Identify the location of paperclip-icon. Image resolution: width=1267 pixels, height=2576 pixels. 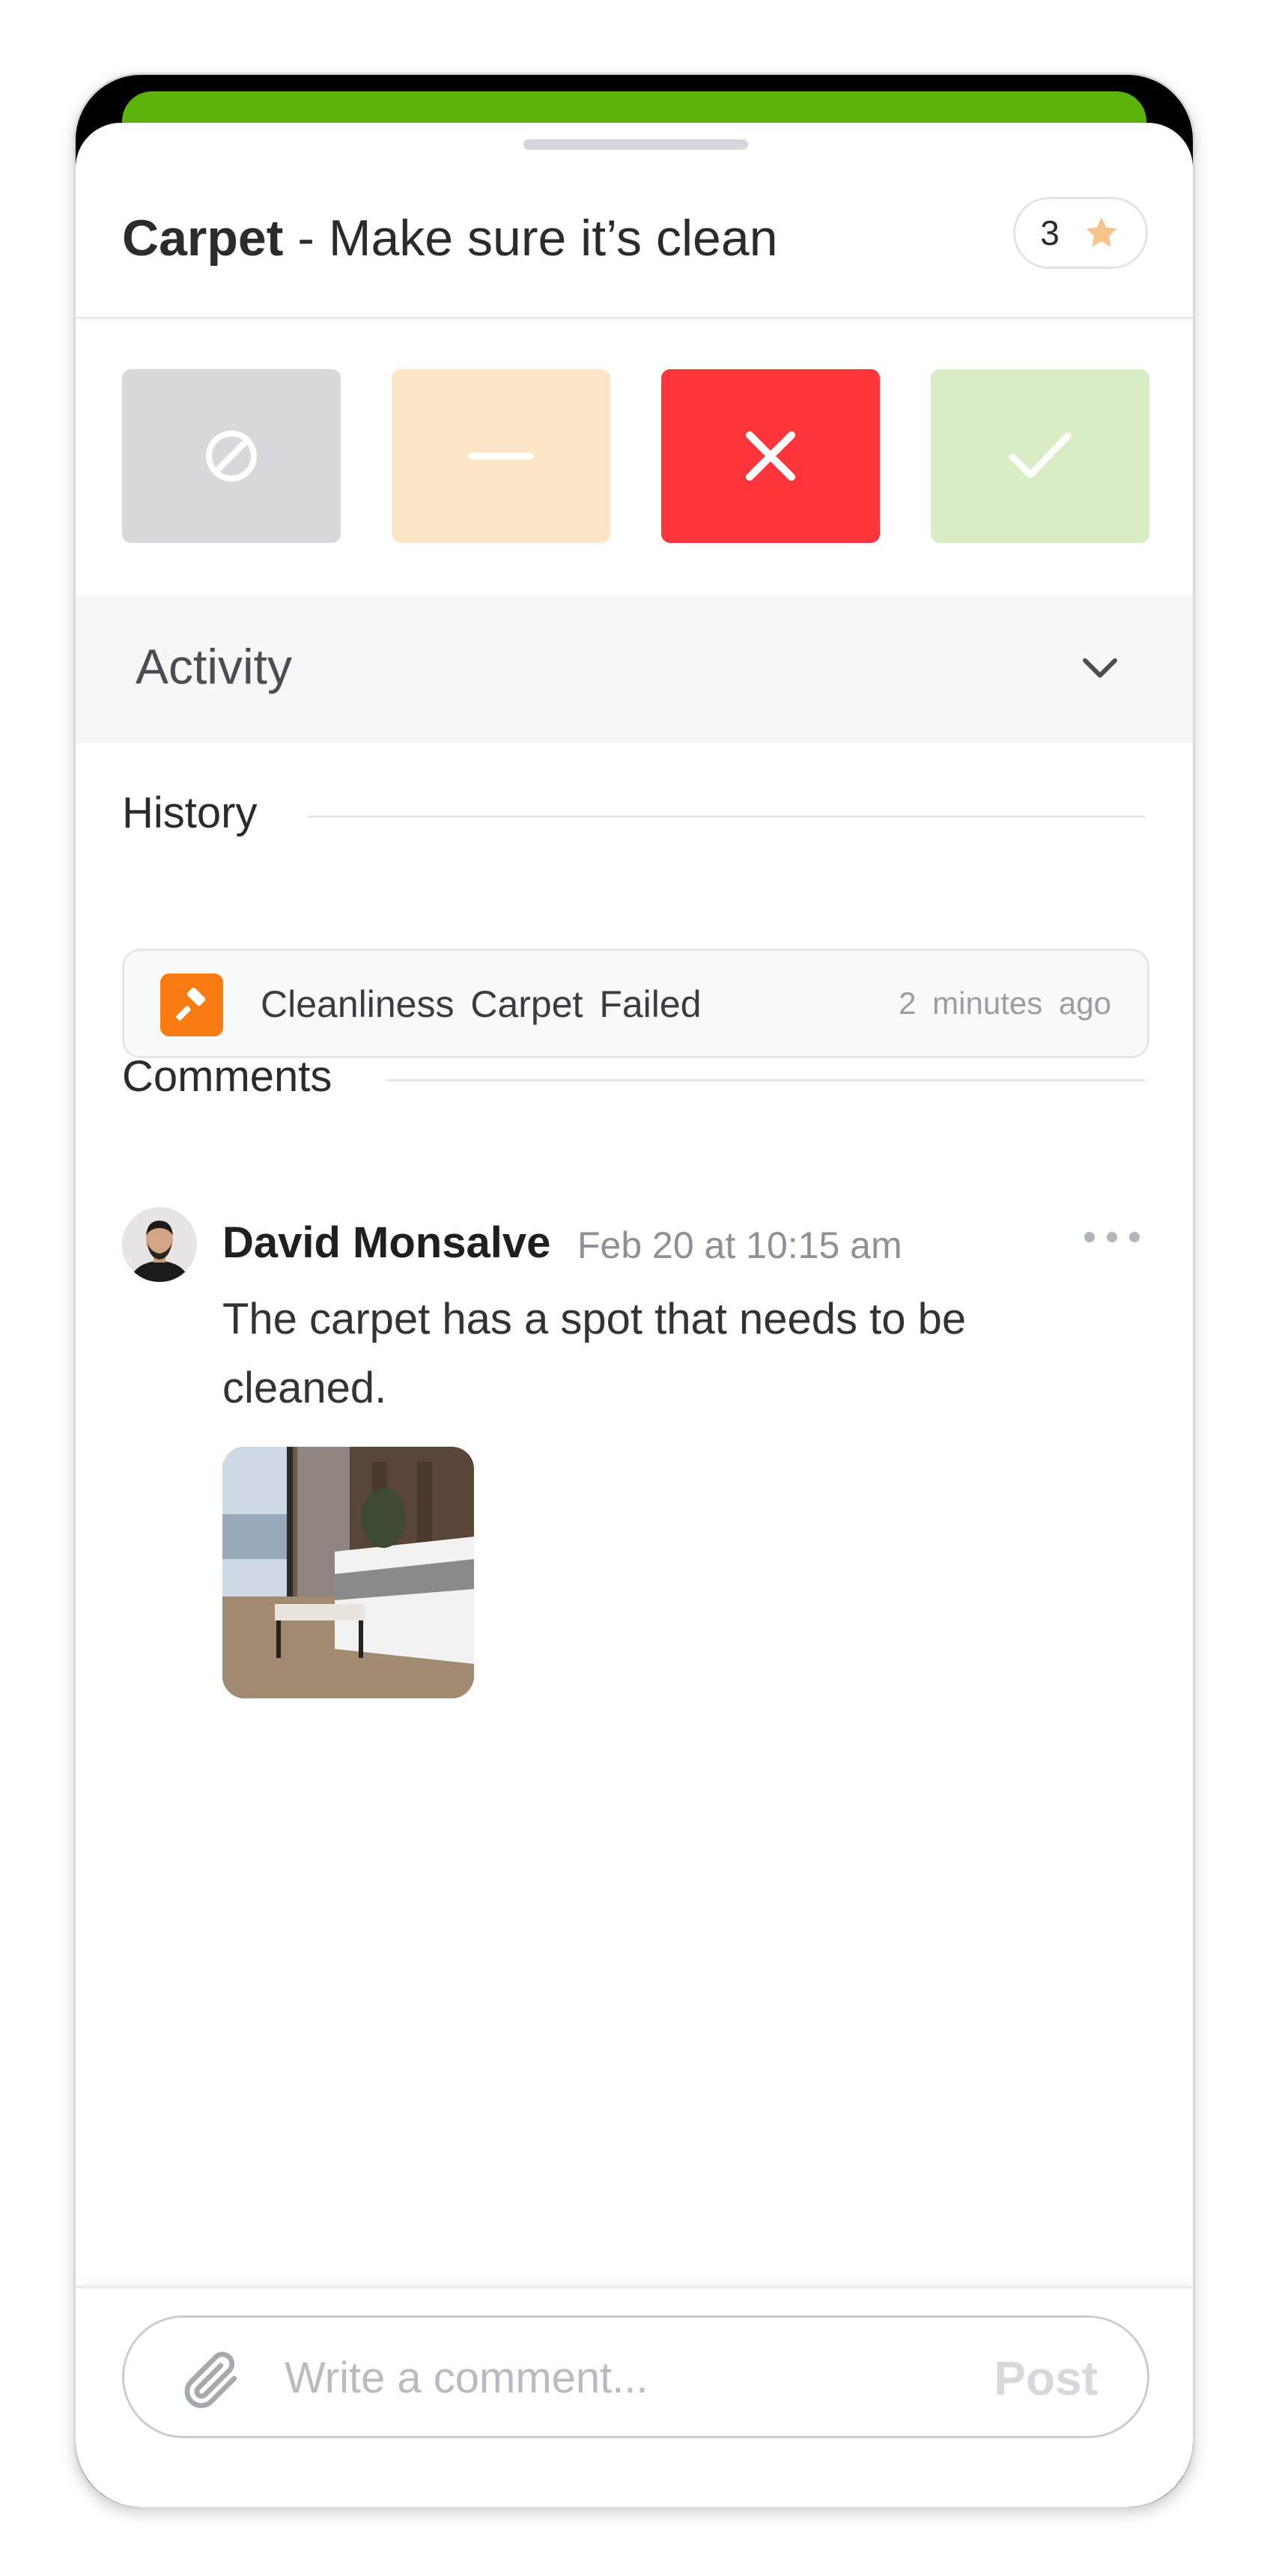
(211, 2380).